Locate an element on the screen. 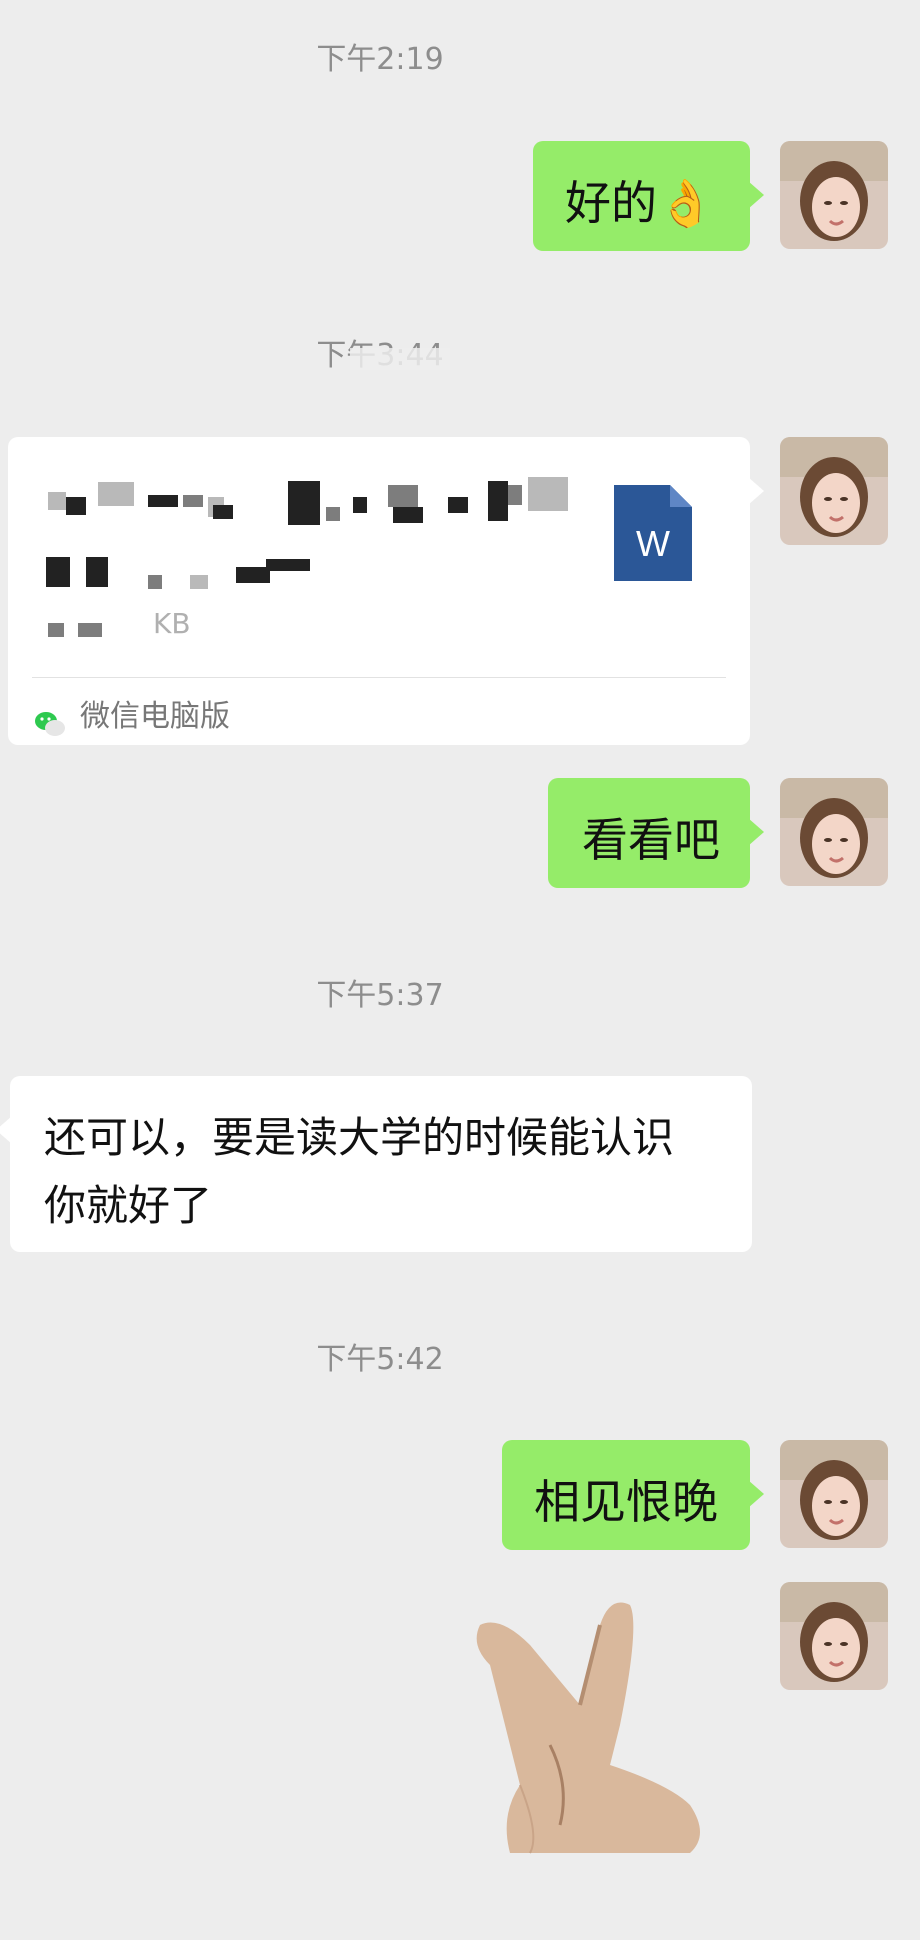  received-message-bubble: 还可以，要是读大学的时候能认识 你就好了 is located at coordinates (376, 1164).